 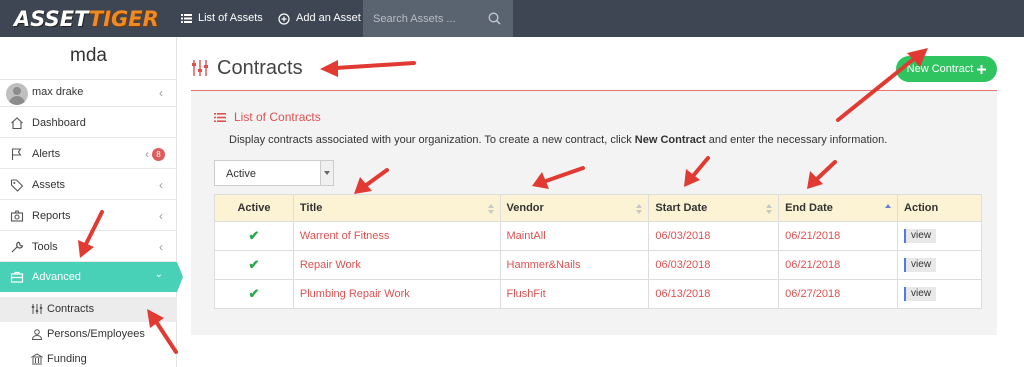 What do you see at coordinates (88, 185) in the screenshot?
I see `sidebar-item-assets: Assets ‹` at bounding box center [88, 185].